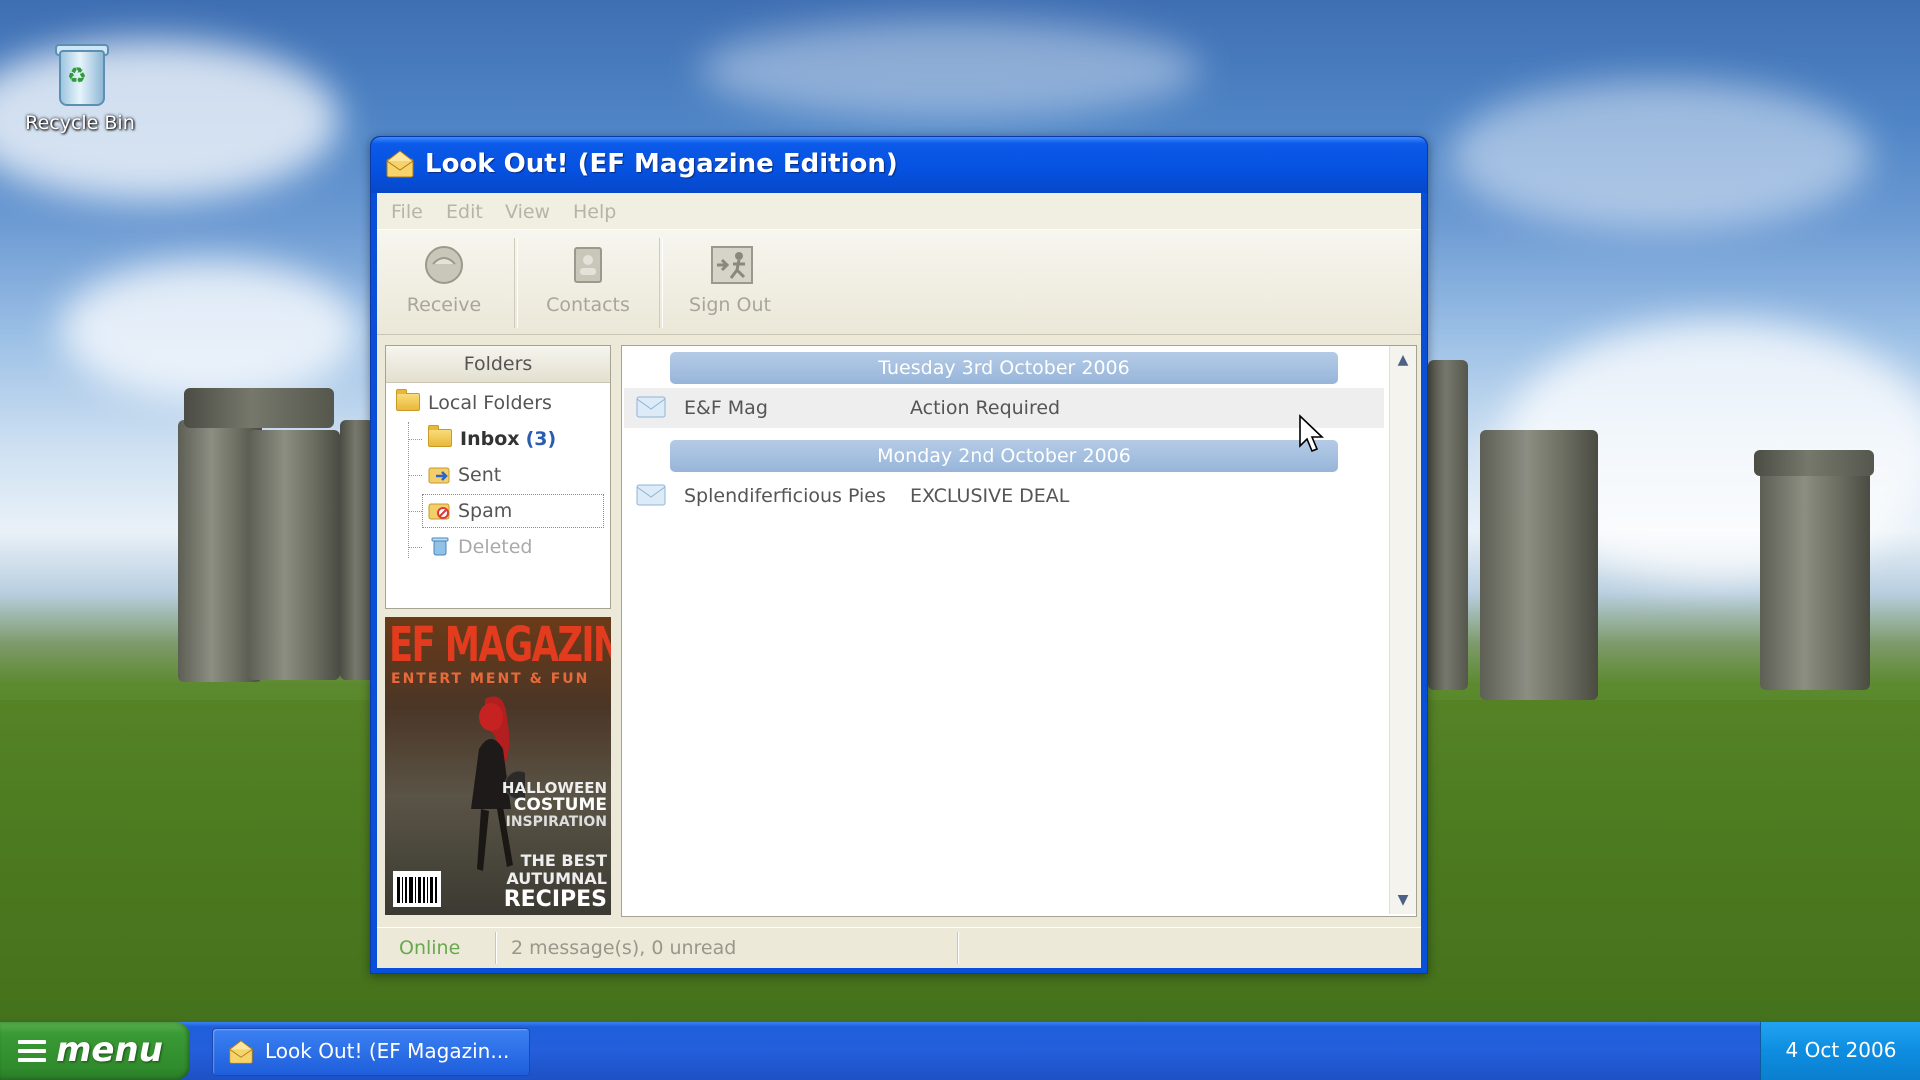  What do you see at coordinates (408, 400) in the screenshot?
I see `folder-icon` at bounding box center [408, 400].